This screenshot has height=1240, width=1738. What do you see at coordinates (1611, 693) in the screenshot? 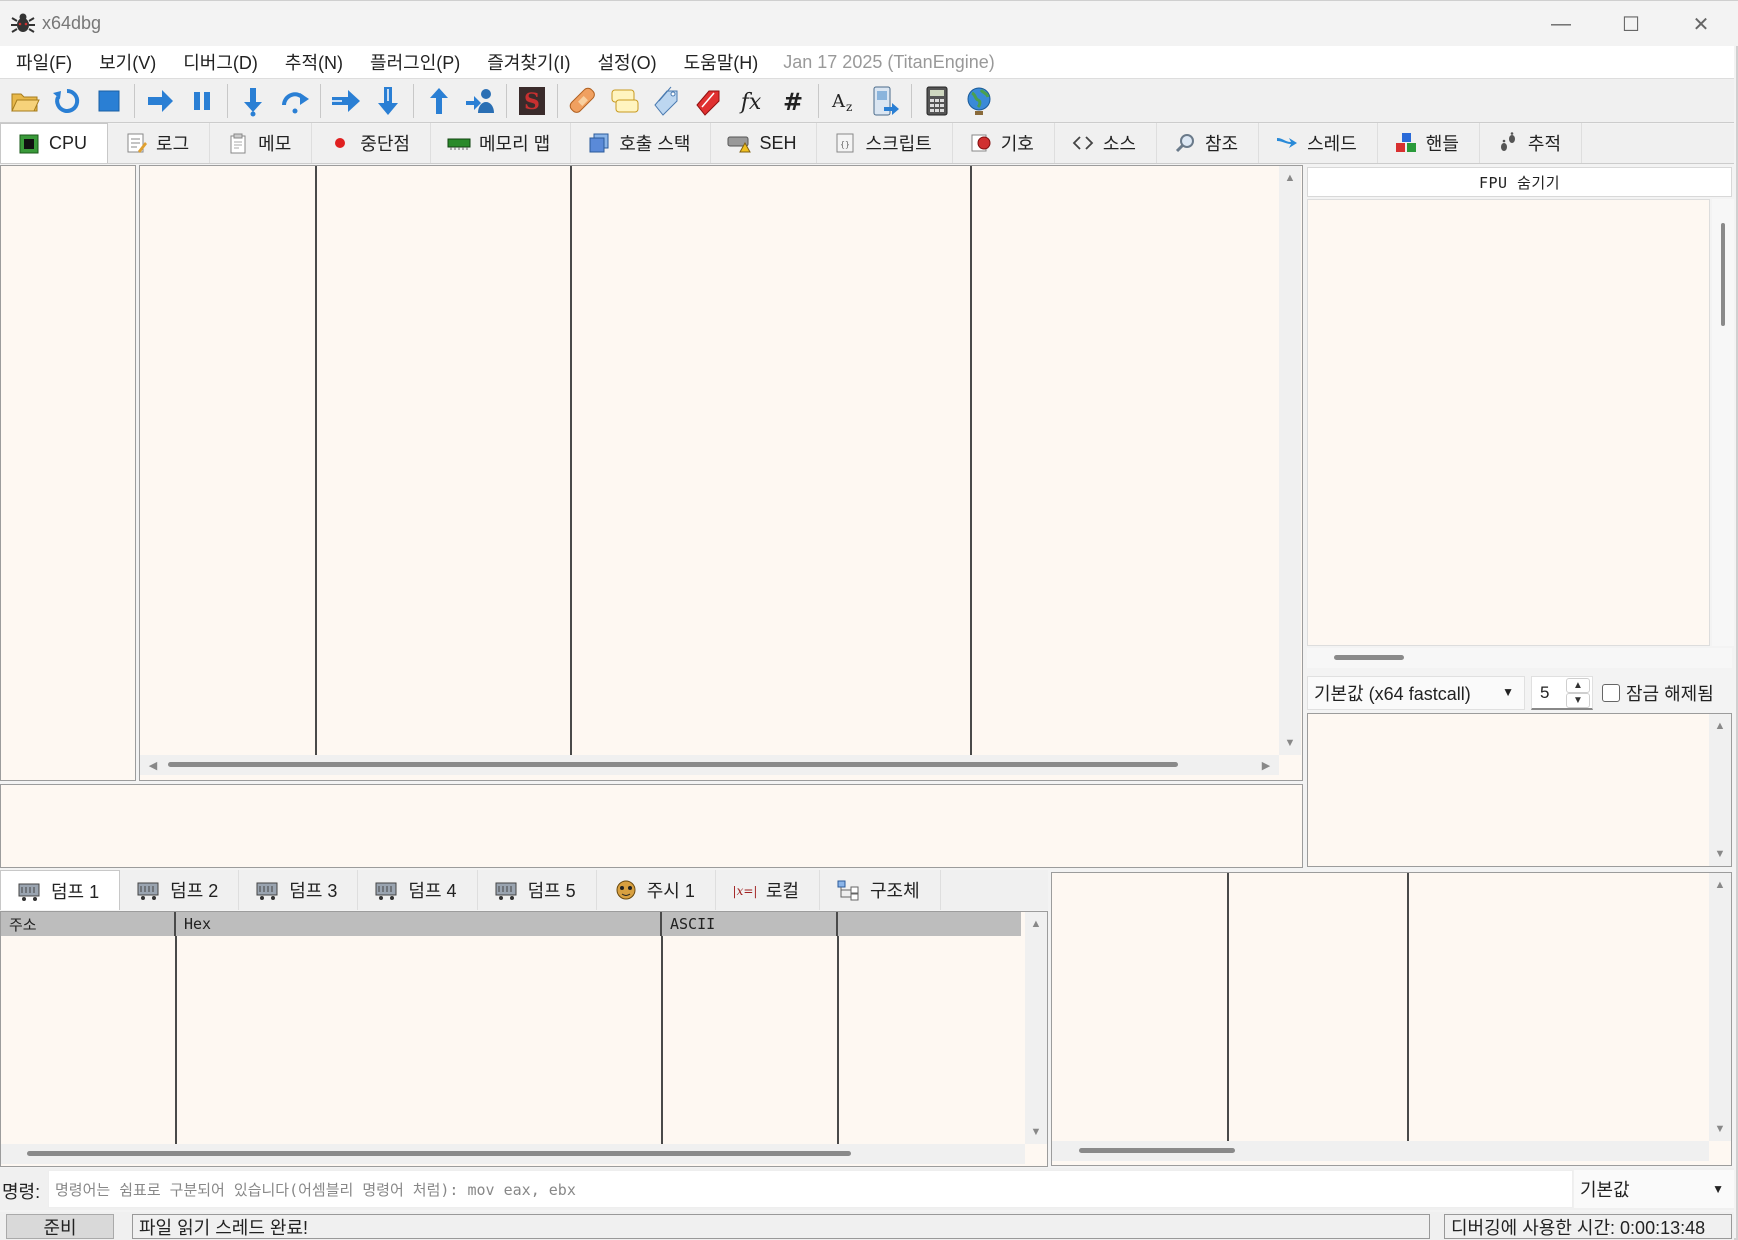
I see `checkbox-box` at bounding box center [1611, 693].